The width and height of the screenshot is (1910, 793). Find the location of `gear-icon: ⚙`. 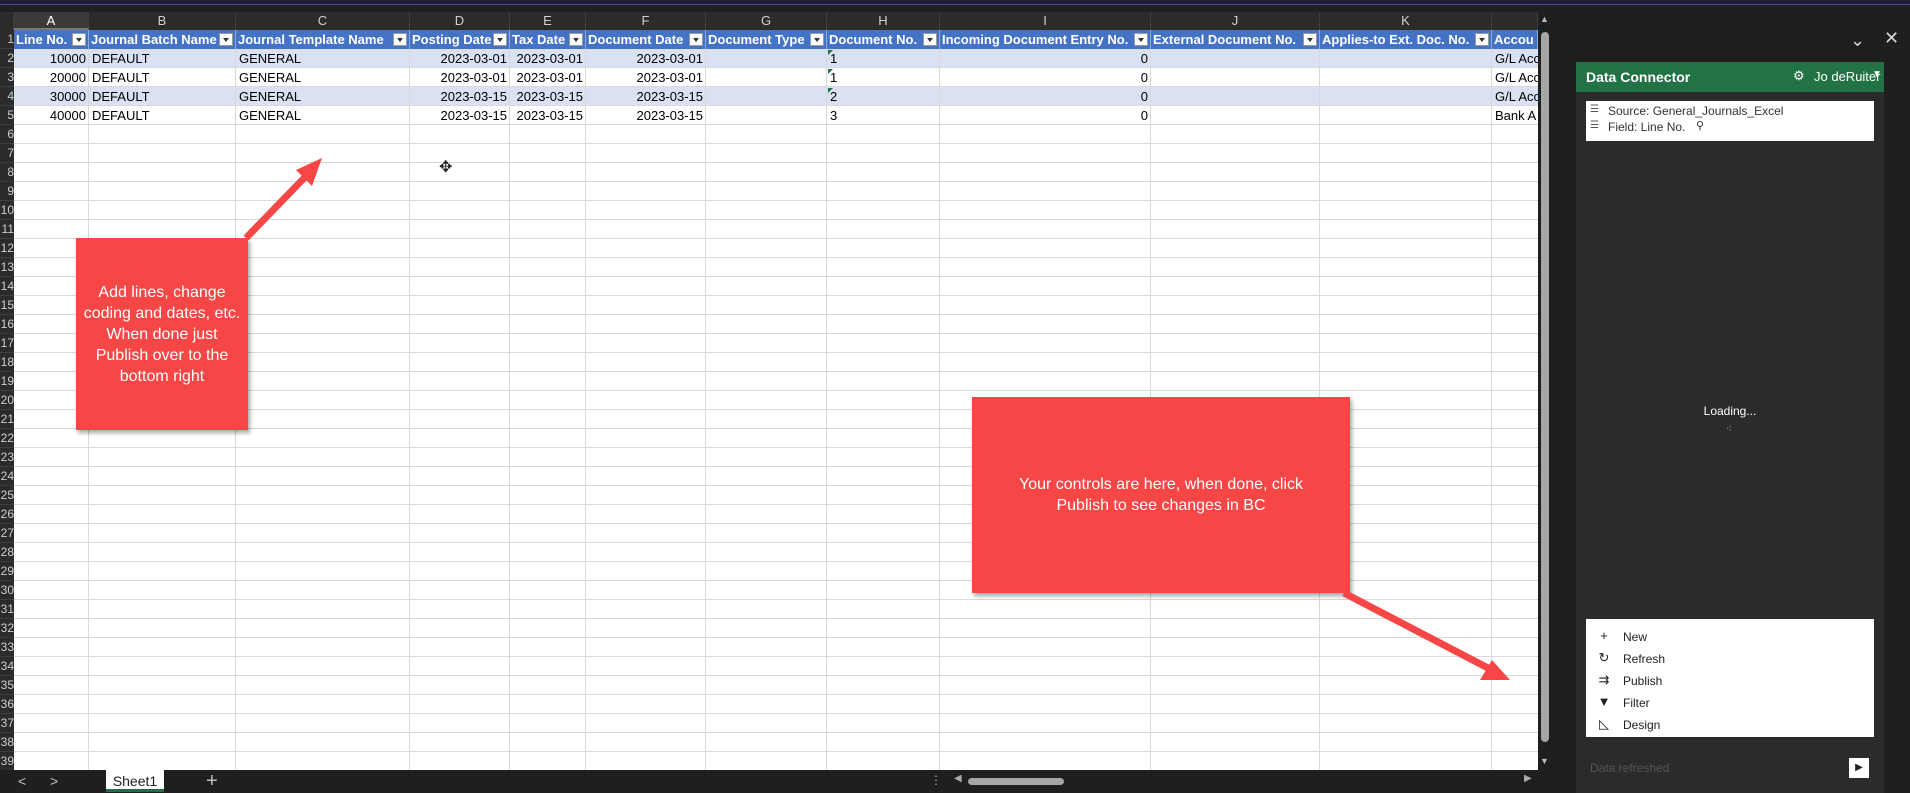

gear-icon: ⚙ is located at coordinates (1799, 76).